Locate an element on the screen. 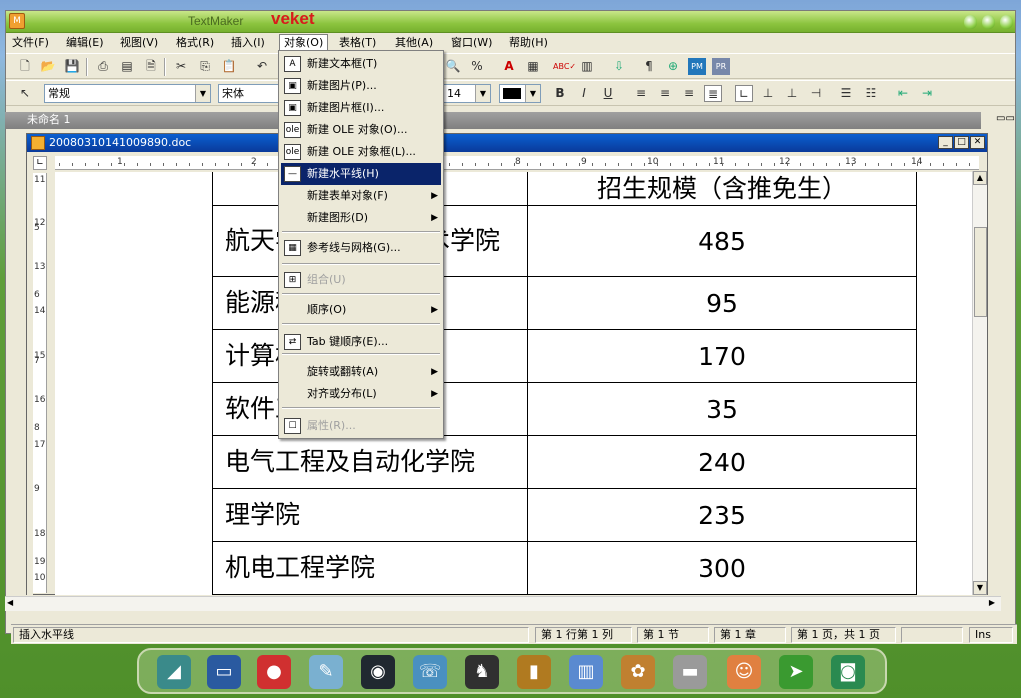  font-name-select: 宋体 is located at coordinates (249, 93).